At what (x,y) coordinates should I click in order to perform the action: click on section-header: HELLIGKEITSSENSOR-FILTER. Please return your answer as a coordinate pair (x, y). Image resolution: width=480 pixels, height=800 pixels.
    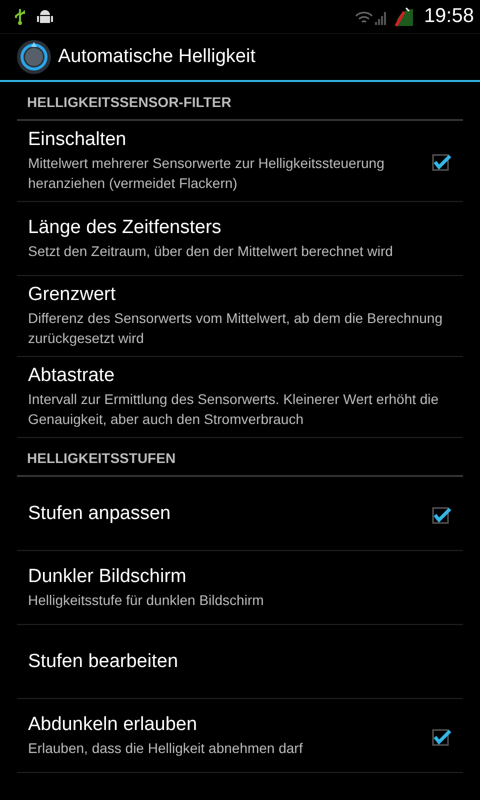
    Looking at the image, I should click on (240, 101).